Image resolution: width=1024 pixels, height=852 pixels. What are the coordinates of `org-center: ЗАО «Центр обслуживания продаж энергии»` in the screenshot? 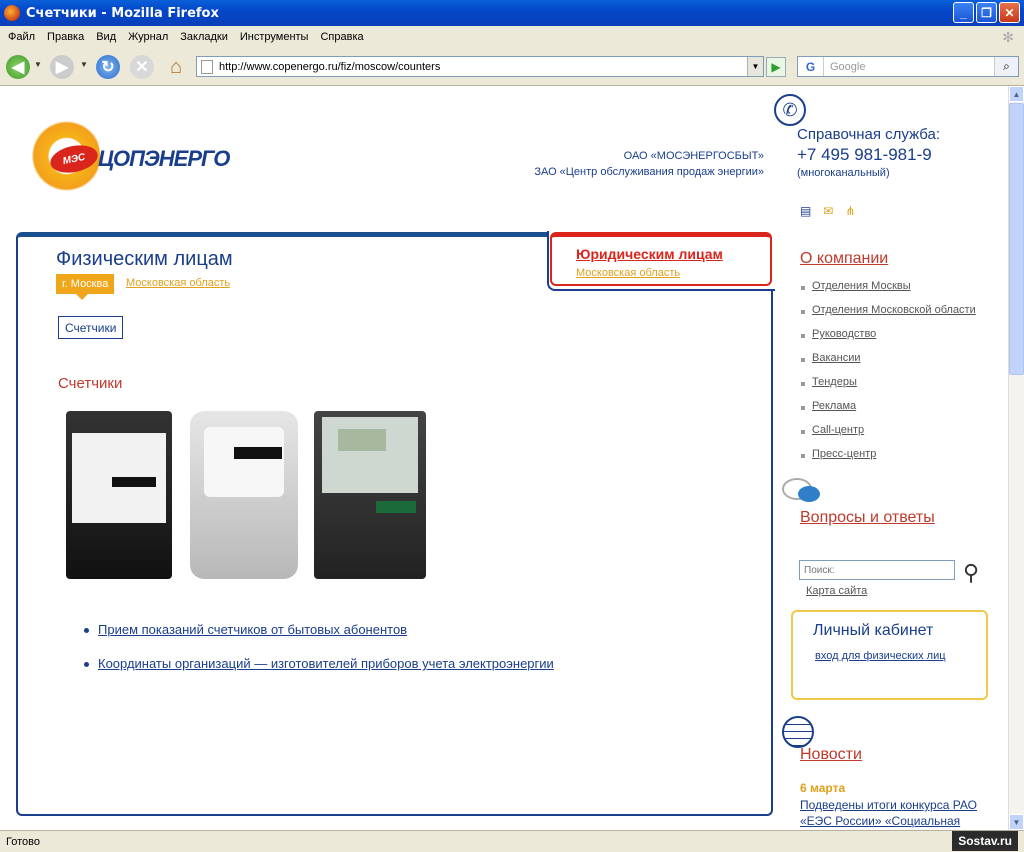 It's located at (649, 172).